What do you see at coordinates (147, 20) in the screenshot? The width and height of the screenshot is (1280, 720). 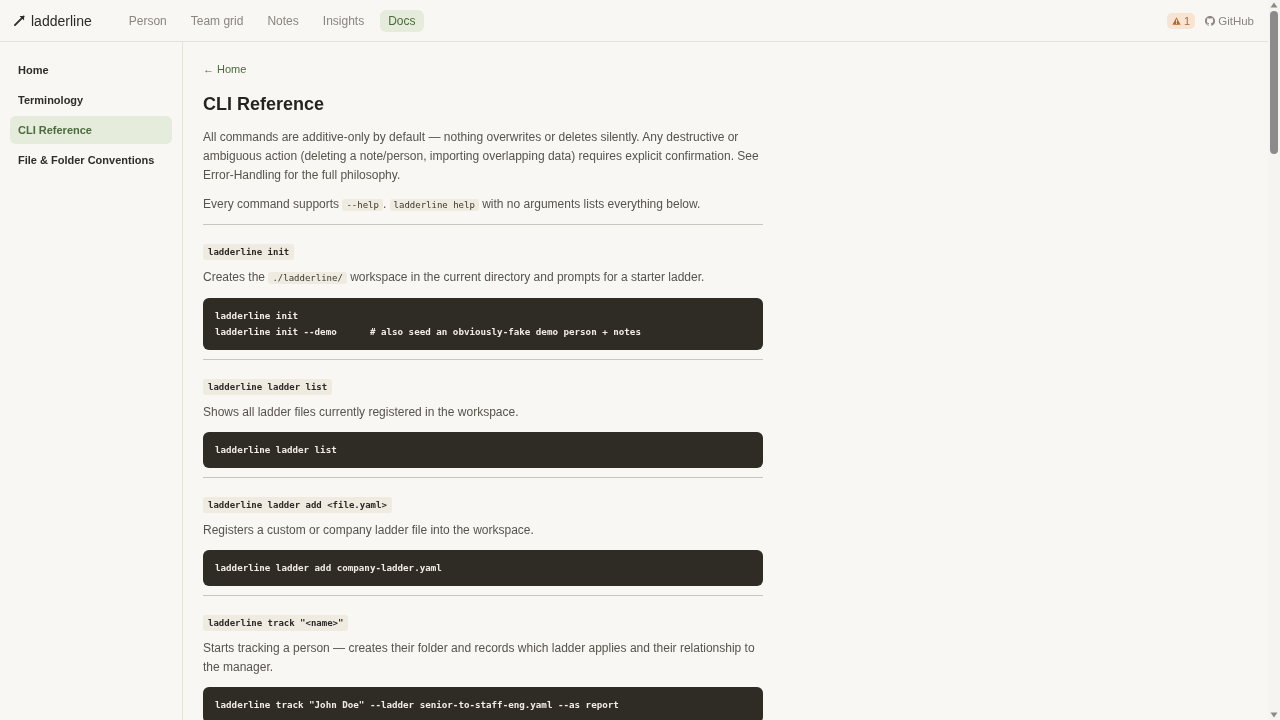 I see `nav-tab: Person` at bounding box center [147, 20].